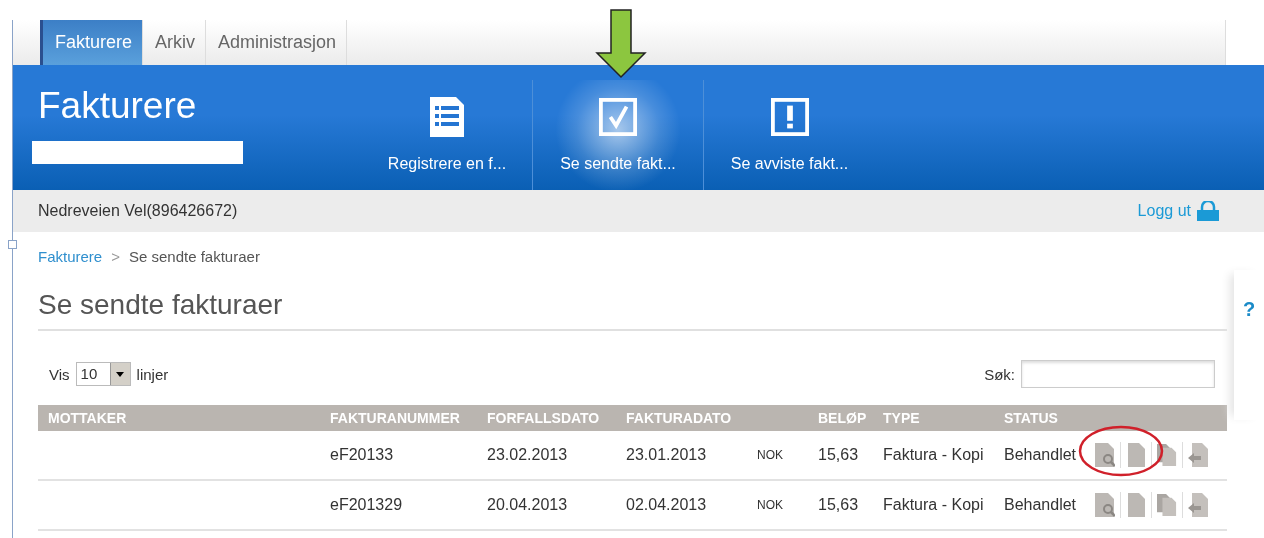 The height and width of the screenshot is (538, 1264). I want to click on checkbox-icon, so click(618, 116).